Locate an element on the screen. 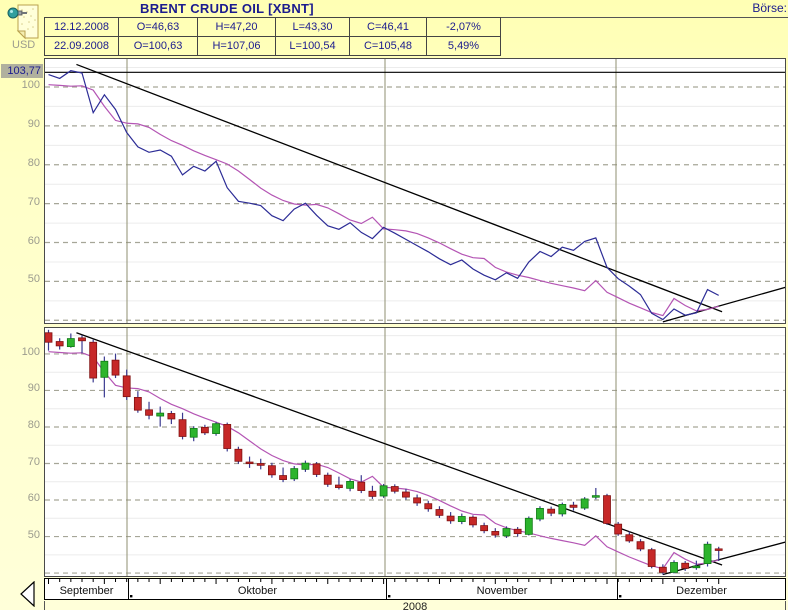 The image size is (788, 610). y-axis-tick-label: 60 is located at coordinates (33, 498).